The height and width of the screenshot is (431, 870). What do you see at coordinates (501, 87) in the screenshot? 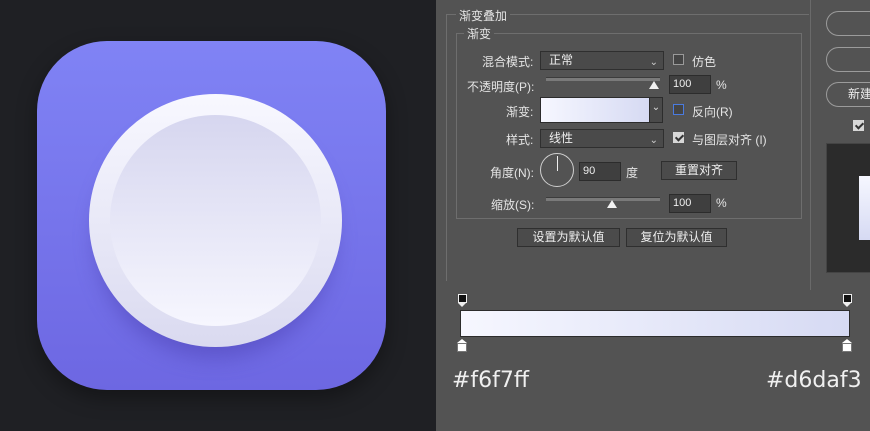
I see `opacity-label: 不透明度(P):` at bounding box center [501, 87].